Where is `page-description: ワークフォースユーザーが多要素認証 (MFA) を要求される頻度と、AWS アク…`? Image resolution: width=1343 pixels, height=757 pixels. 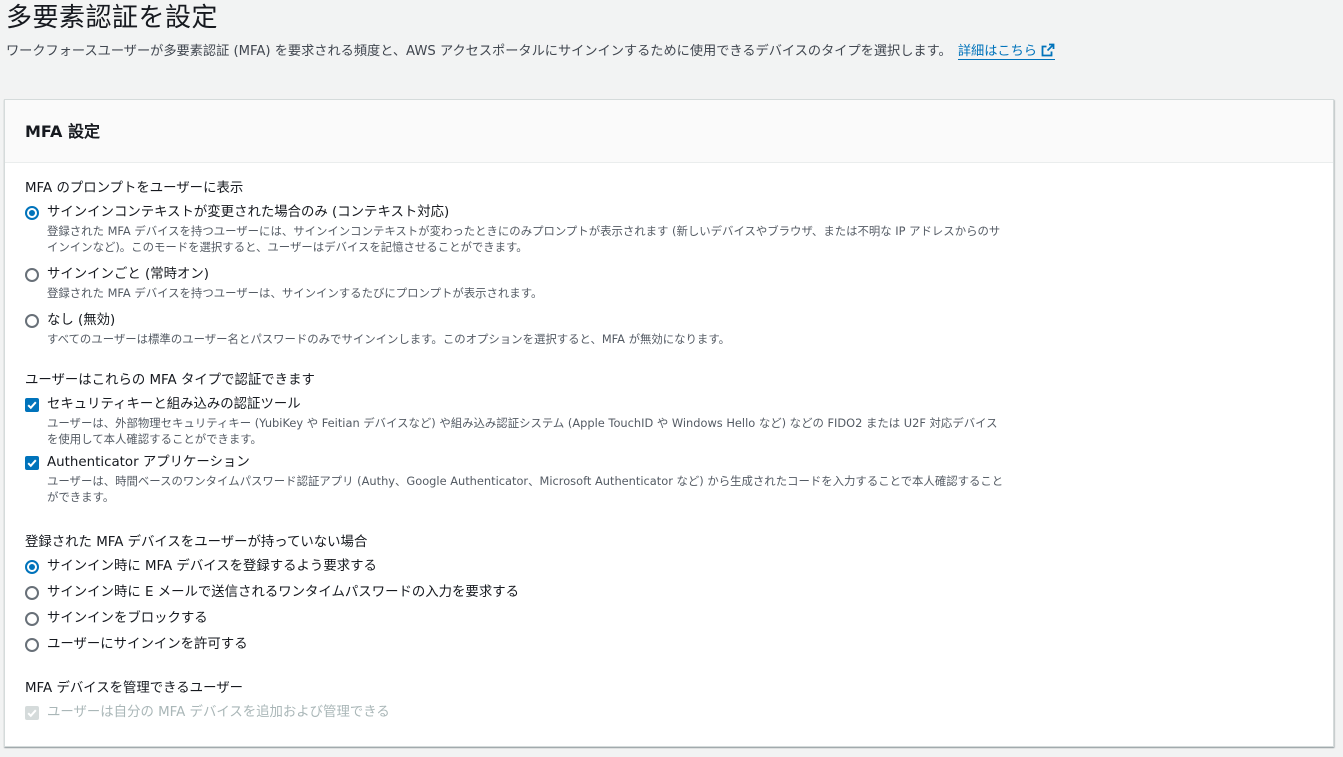
page-description: ワークフォースユーザーが多要素認証 (MFA) を要求される頻度と、AWS アク… is located at coordinates (530, 52).